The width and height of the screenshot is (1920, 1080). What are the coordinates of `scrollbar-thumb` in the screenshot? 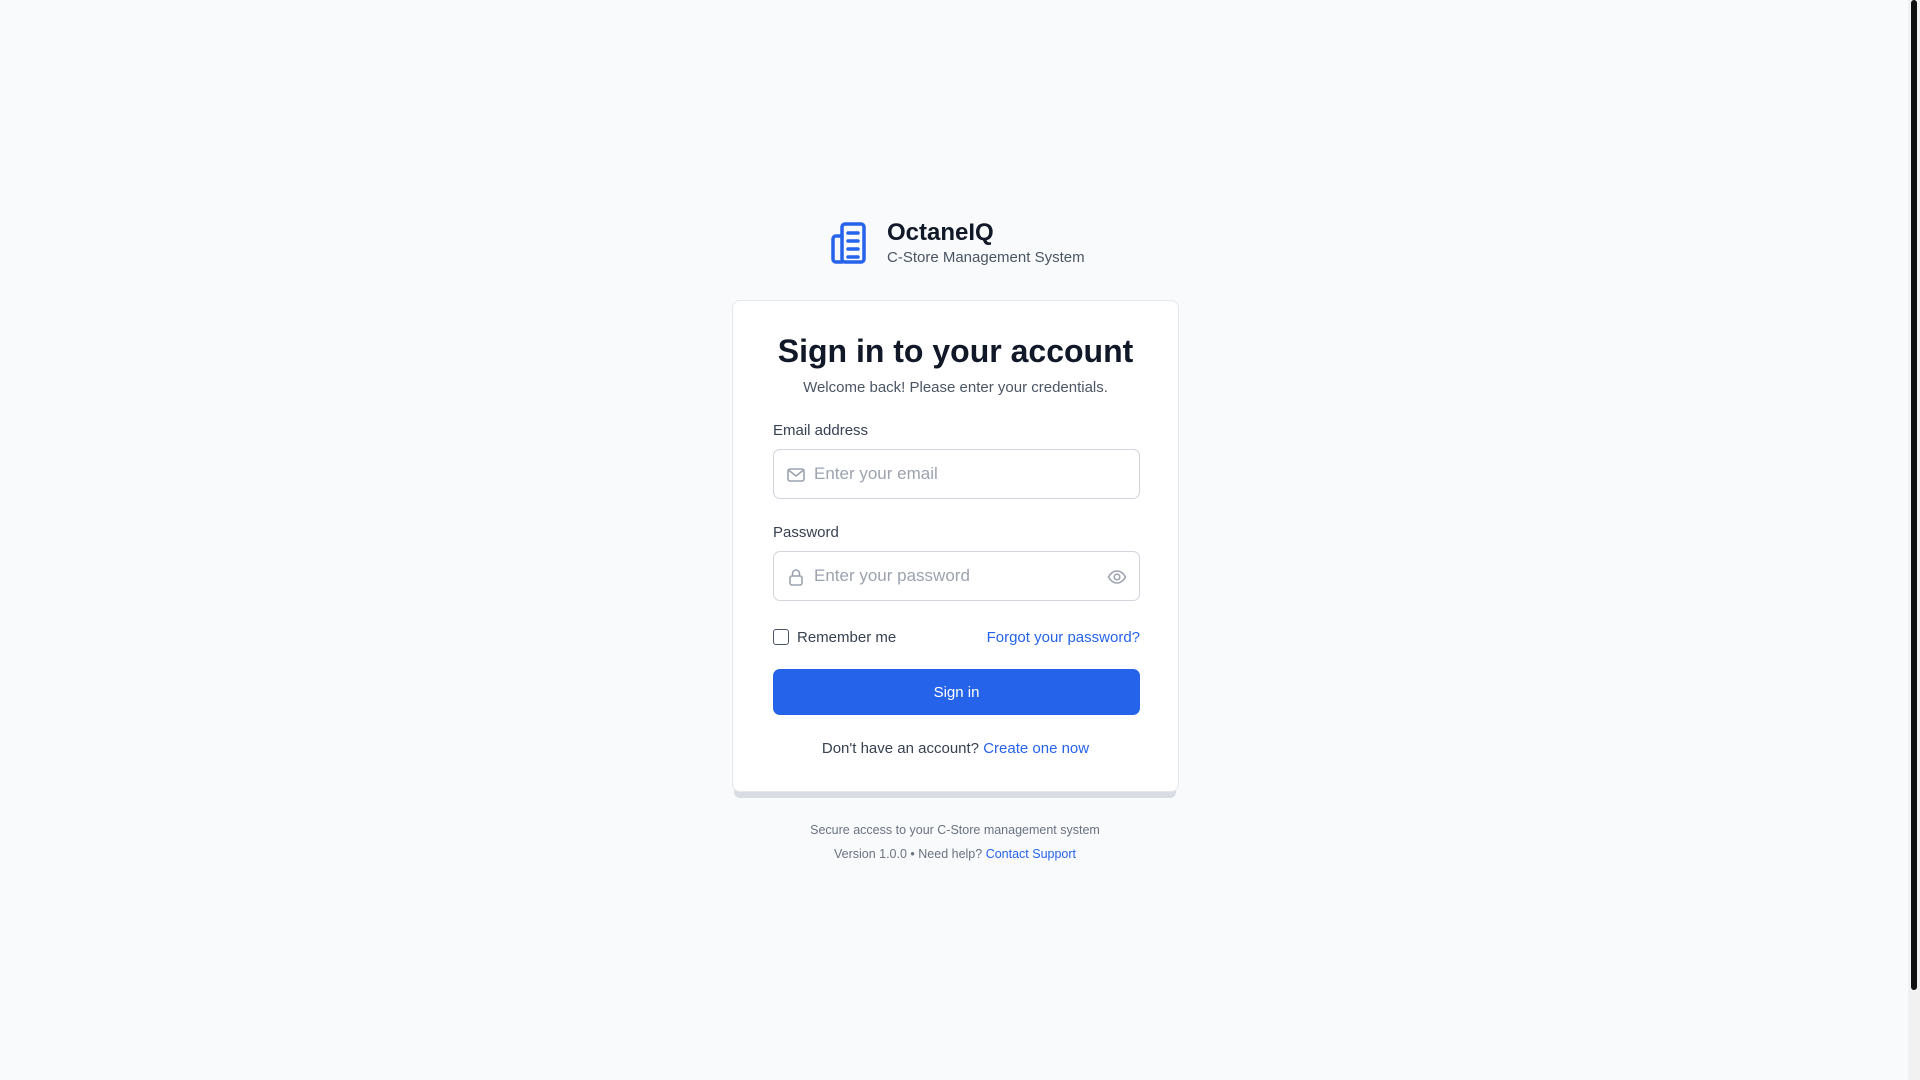 It's located at (1914, 495).